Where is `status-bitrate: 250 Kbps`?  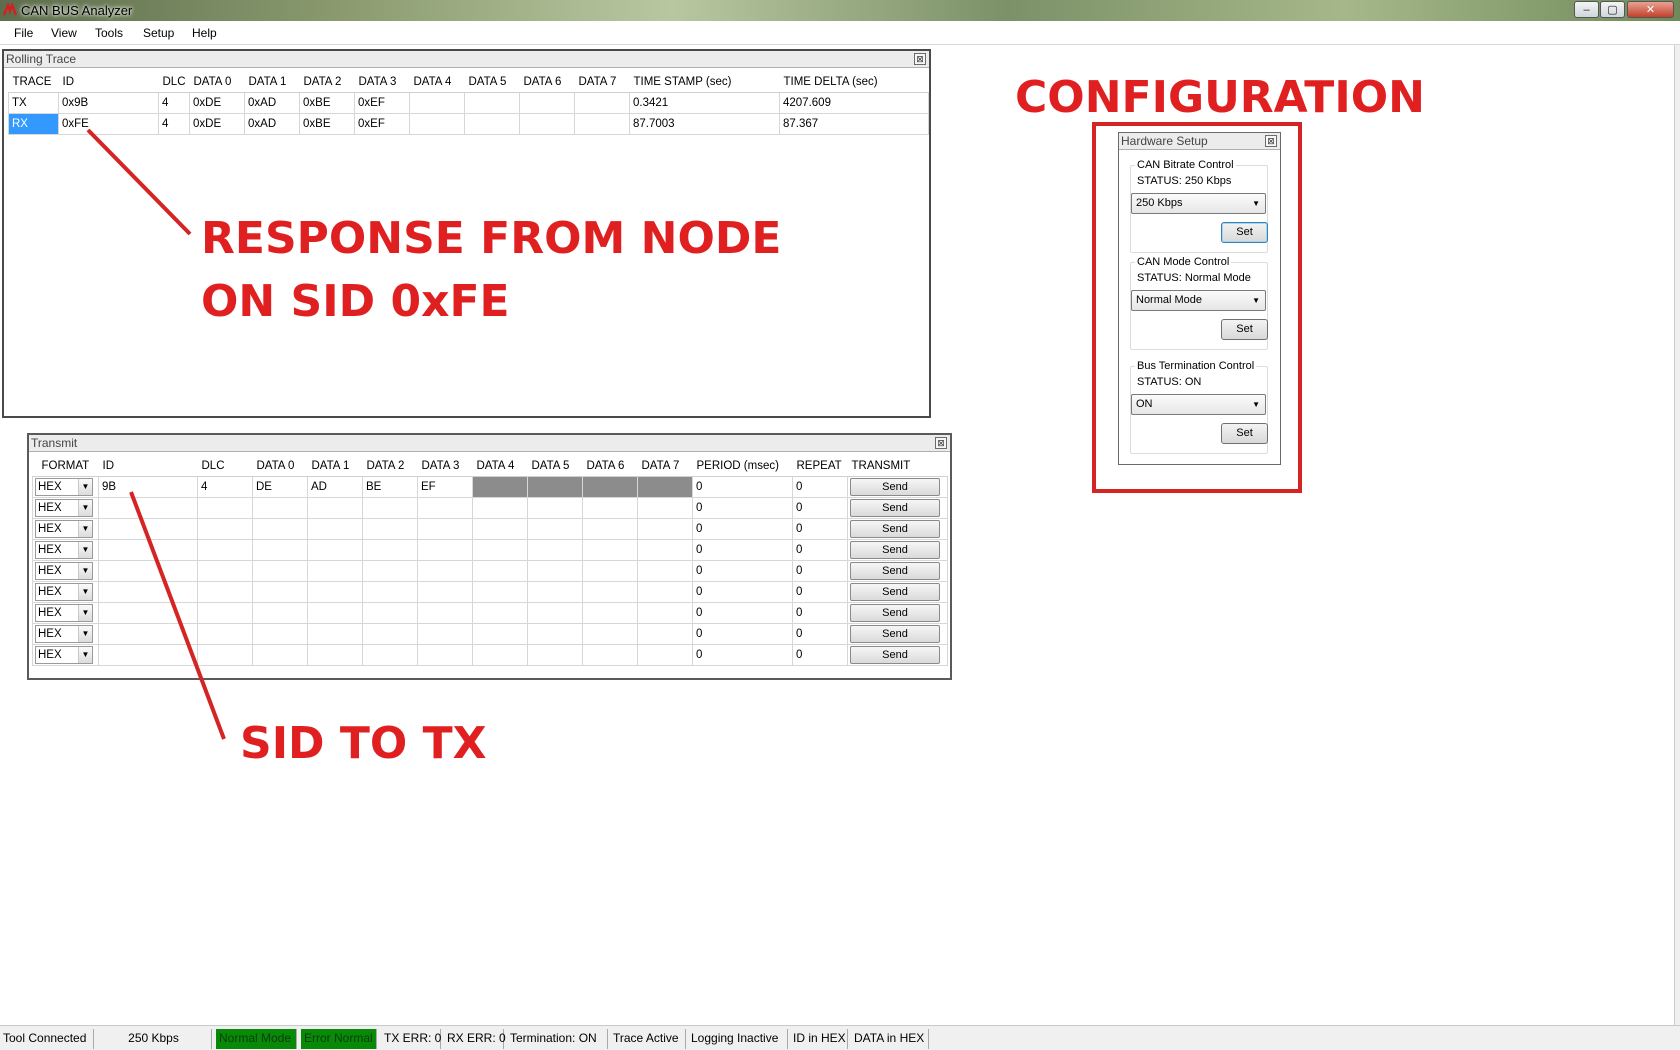
status-bitrate: 250 Kbps is located at coordinates (154, 1039).